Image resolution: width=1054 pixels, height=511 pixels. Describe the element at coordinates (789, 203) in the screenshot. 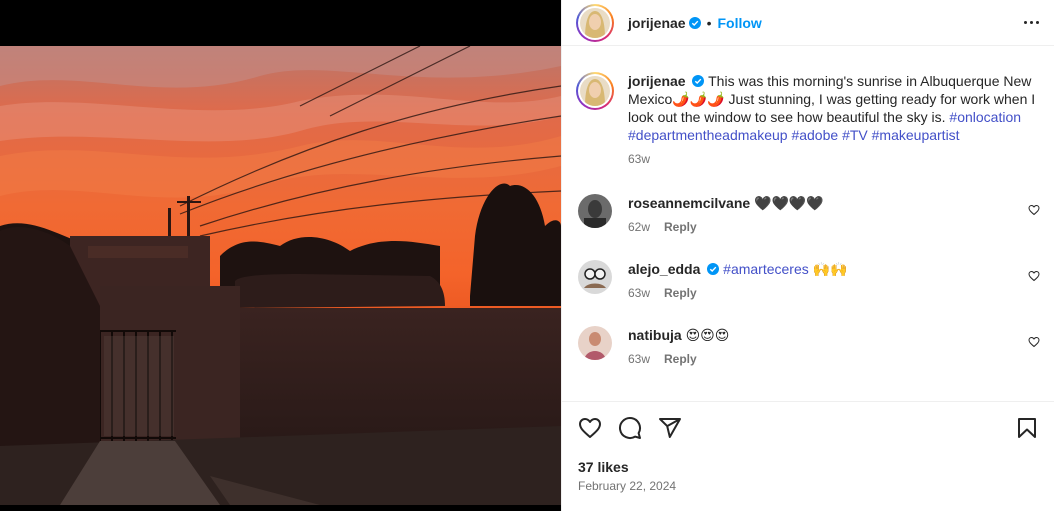

I see `comment-text: 🖤🖤🖤🖤` at that location.